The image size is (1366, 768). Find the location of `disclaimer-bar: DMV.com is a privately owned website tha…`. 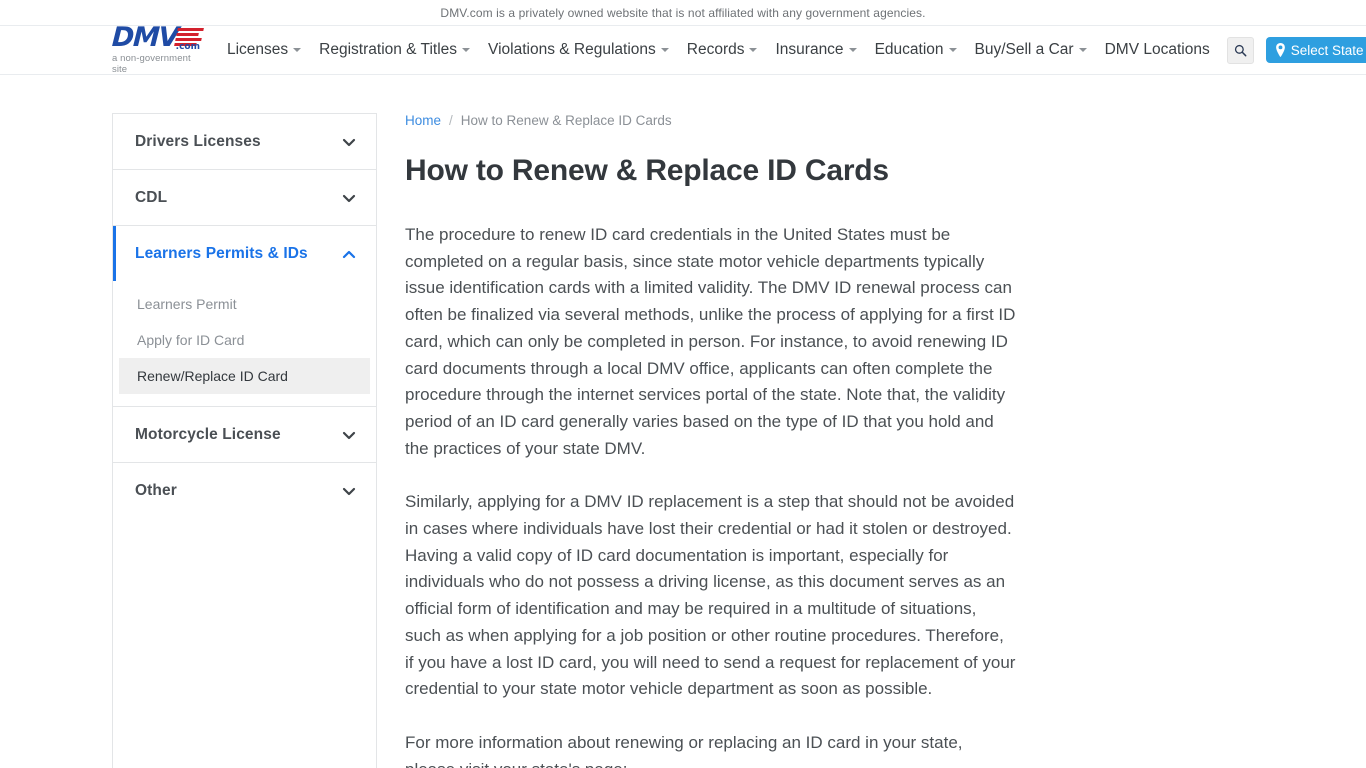

disclaimer-bar: DMV.com is a privately owned website tha… is located at coordinates (683, 12).